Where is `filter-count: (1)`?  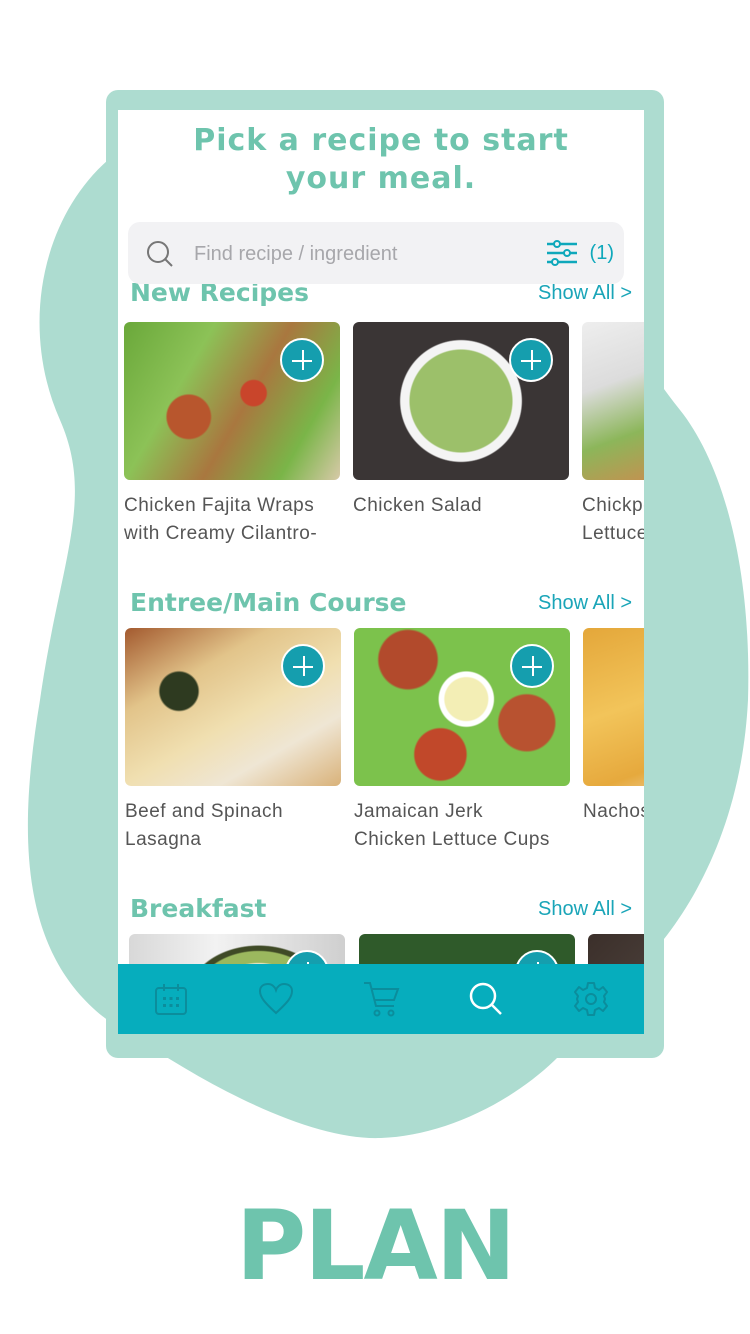
filter-count: (1) is located at coordinates (601, 252).